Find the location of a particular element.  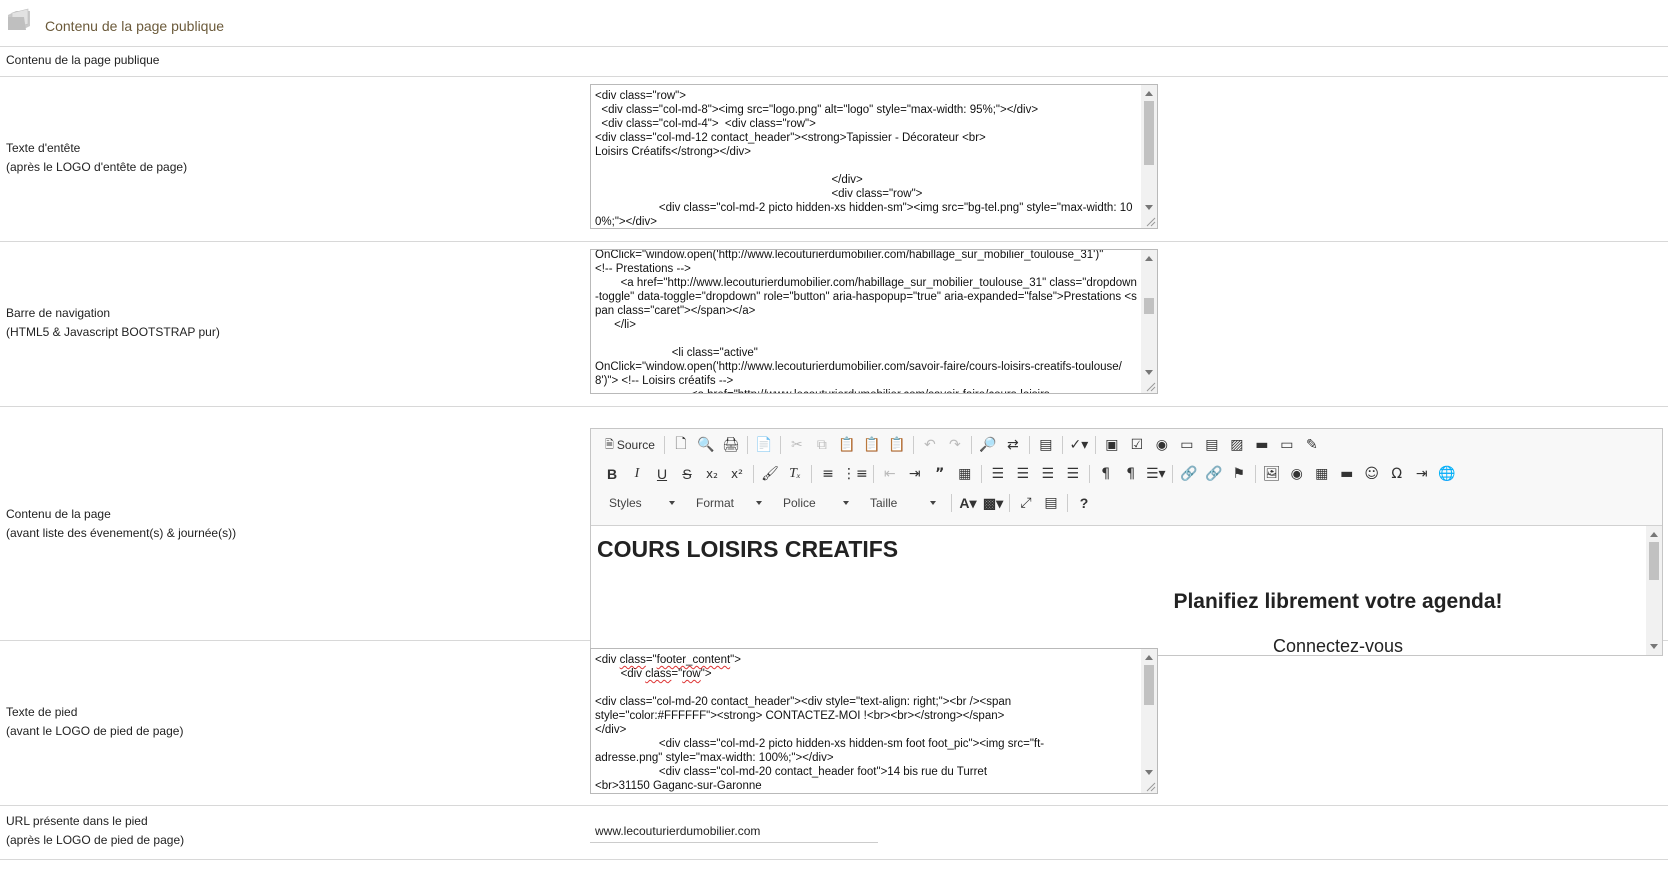

find-icon: 🔎 is located at coordinates (988, 445).